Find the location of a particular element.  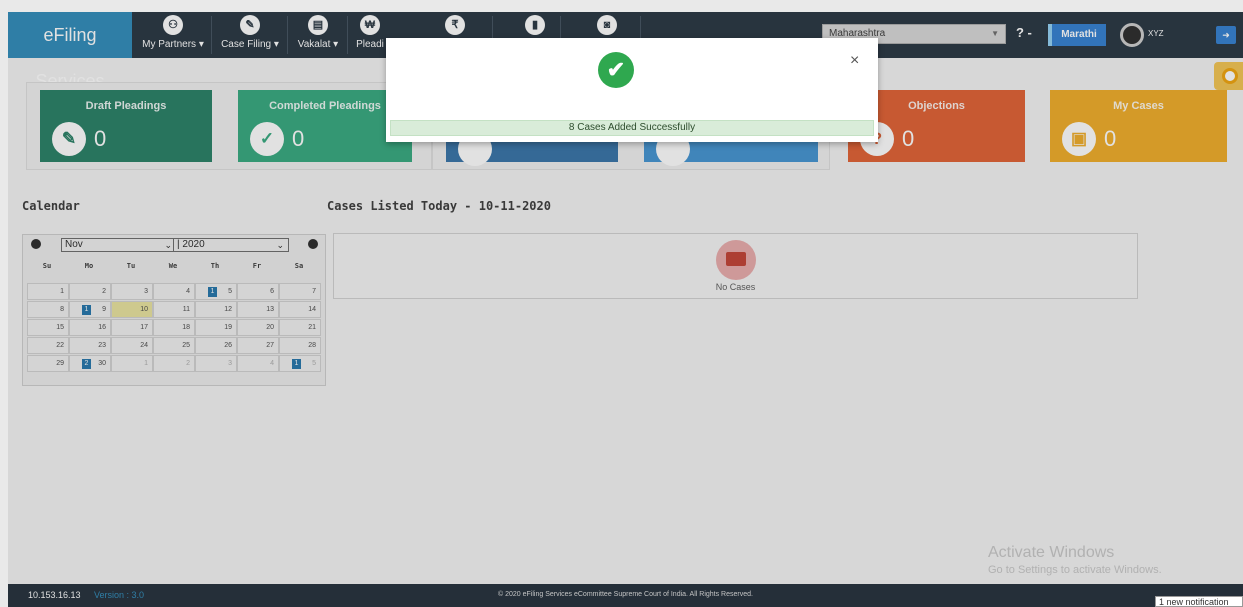

close-button: × is located at coordinates (854, 61).